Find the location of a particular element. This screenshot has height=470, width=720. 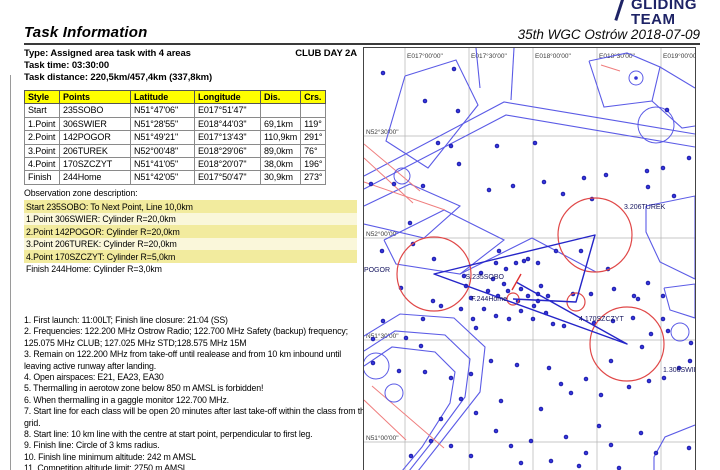

table-cell: 76° is located at coordinates (313, 151).